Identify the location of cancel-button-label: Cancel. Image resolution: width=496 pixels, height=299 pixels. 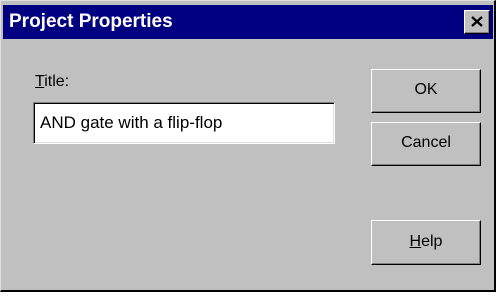
(426, 142).